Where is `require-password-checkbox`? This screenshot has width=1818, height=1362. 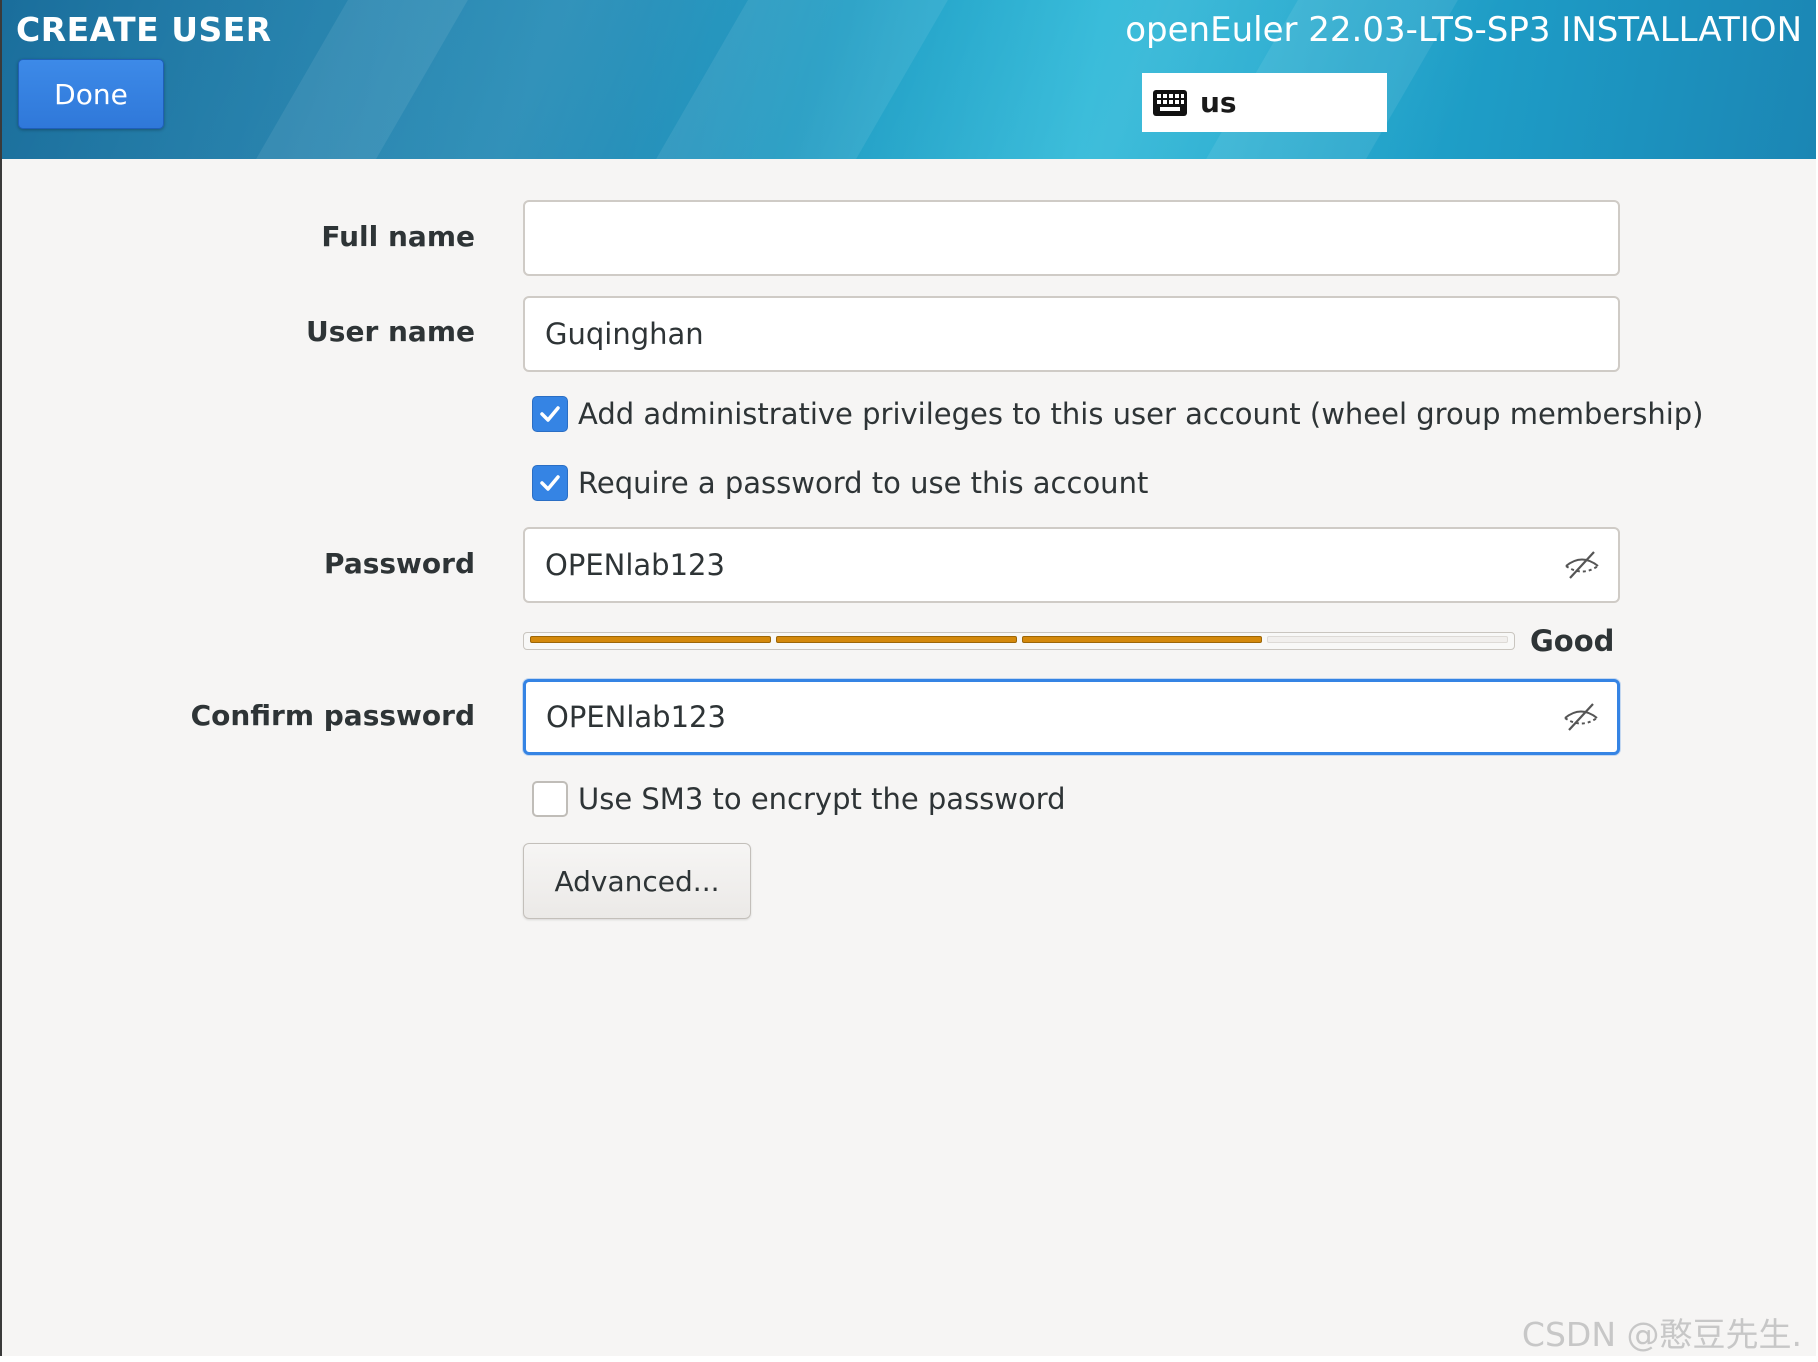
require-password-checkbox is located at coordinates (550, 483).